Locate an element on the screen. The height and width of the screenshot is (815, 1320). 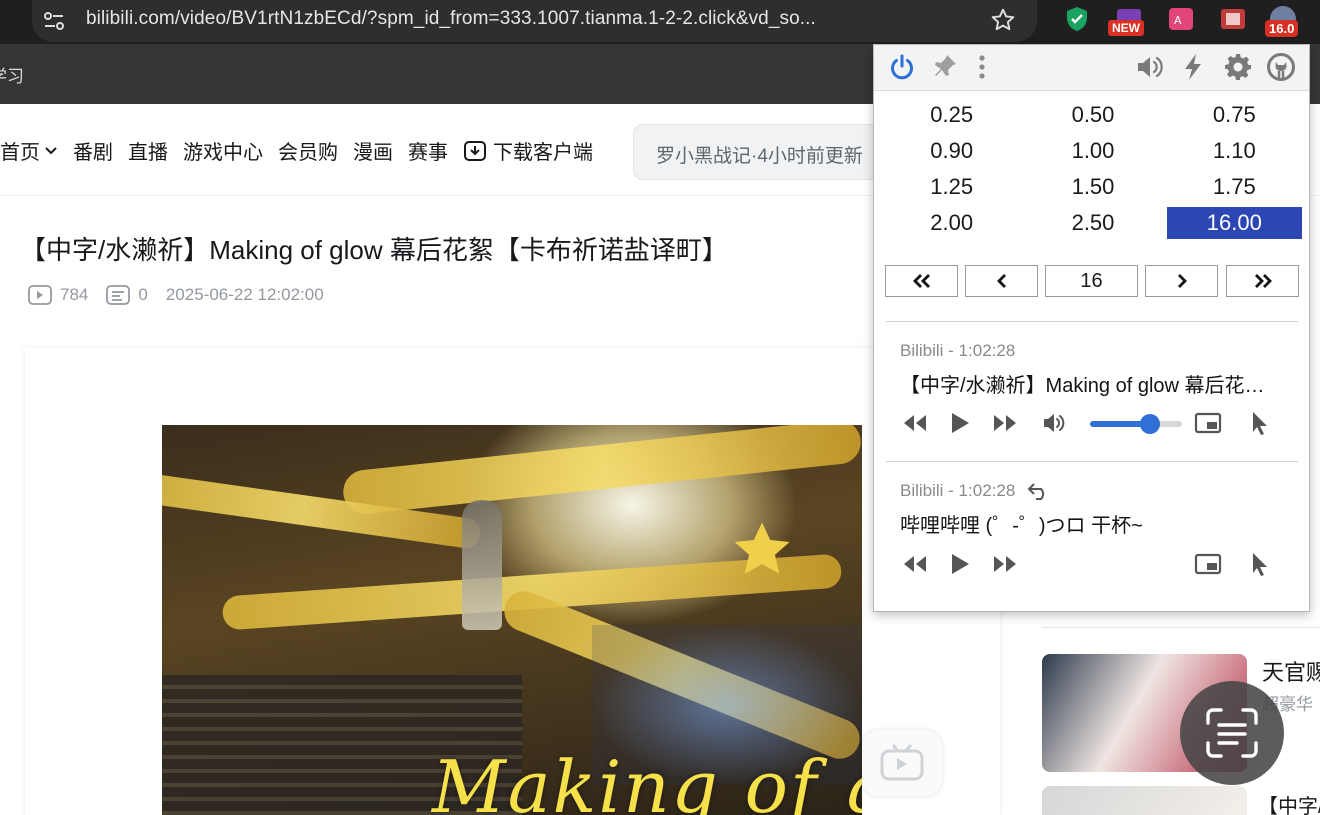
shield-extension-icon is located at coordinates (1077, 19).